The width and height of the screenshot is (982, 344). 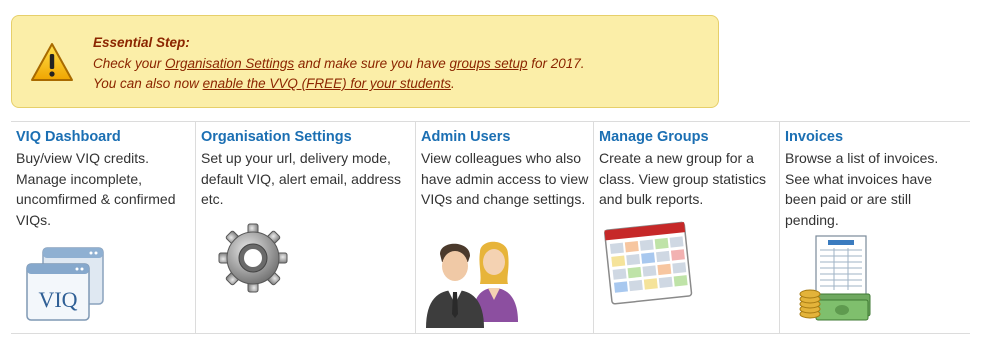 I want to click on alert-line2-prefix: You can also now, so click(x=148, y=83).